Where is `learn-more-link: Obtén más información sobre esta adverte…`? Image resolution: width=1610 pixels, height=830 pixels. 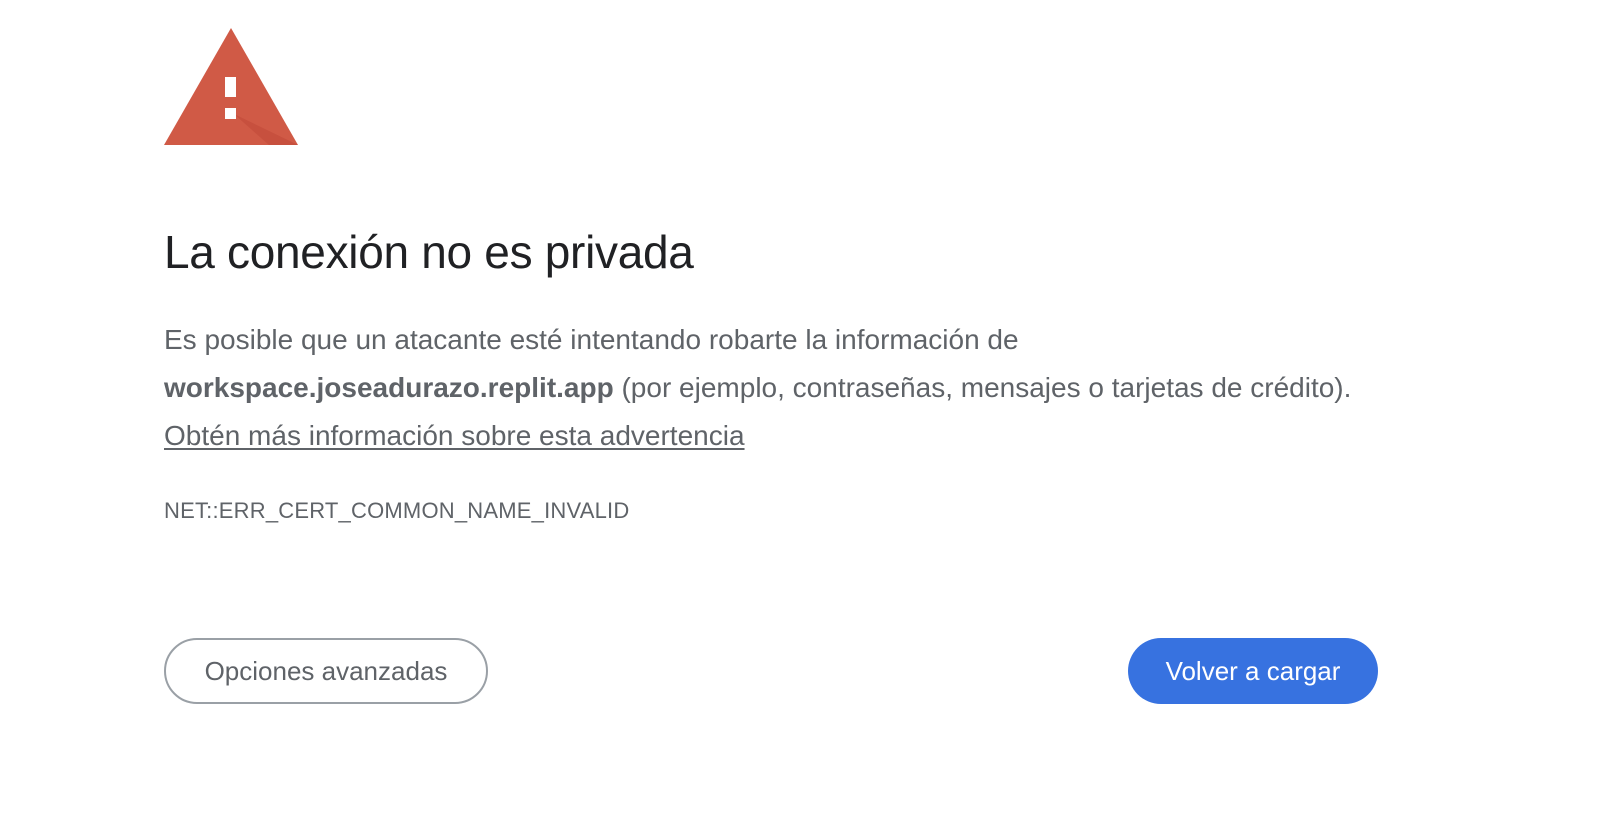 learn-more-link: Obtén más información sobre esta adverte… is located at coordinates (454, 435).